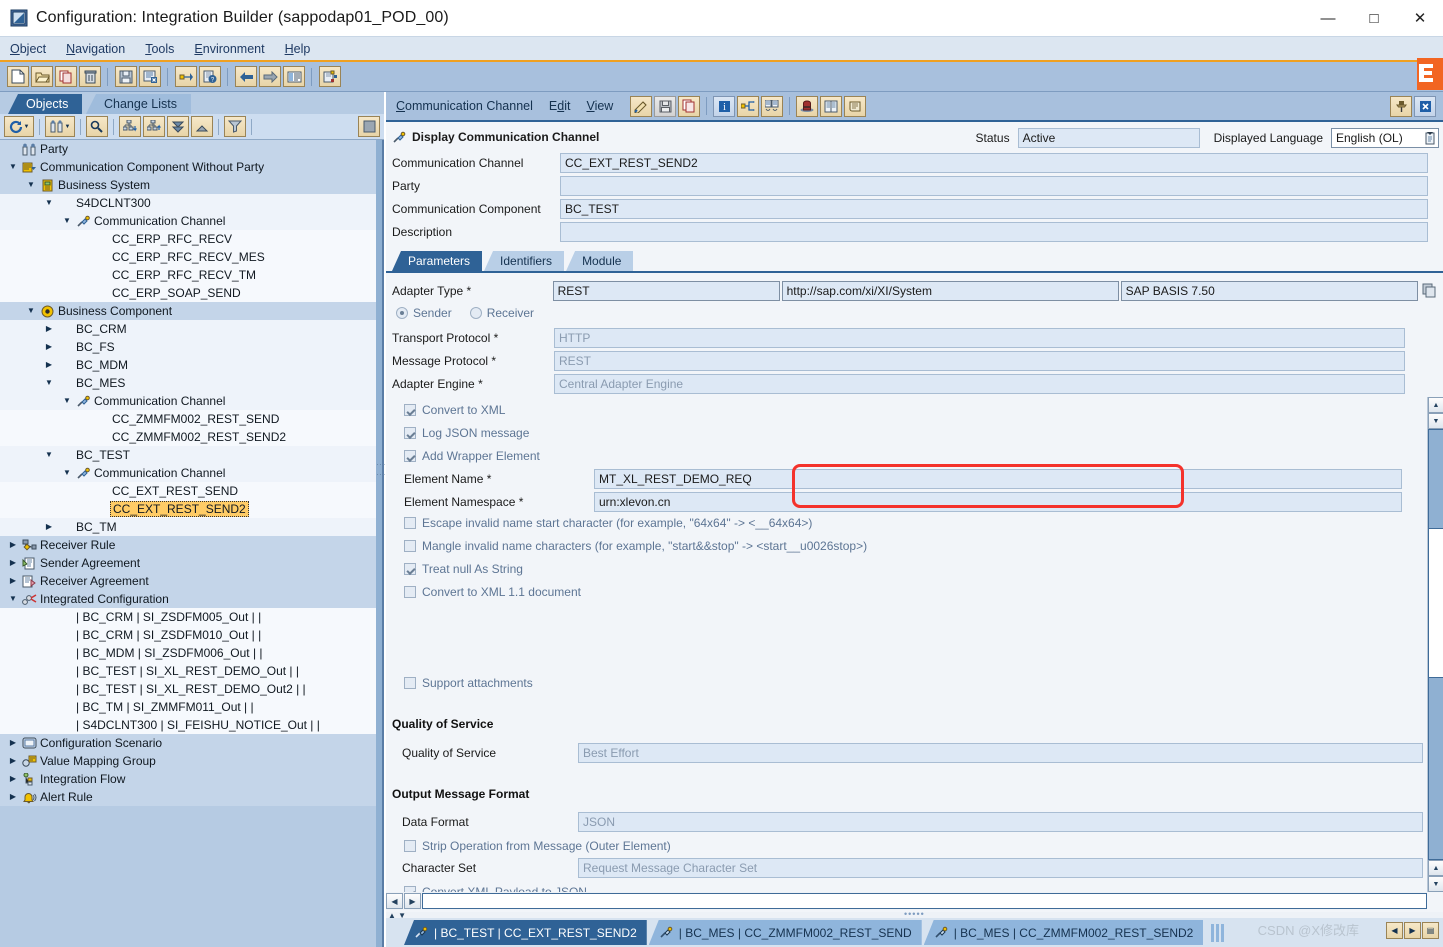 The width and height of the screenshot is (1443, 947). I want to click on find-icon, so click(97, 126).